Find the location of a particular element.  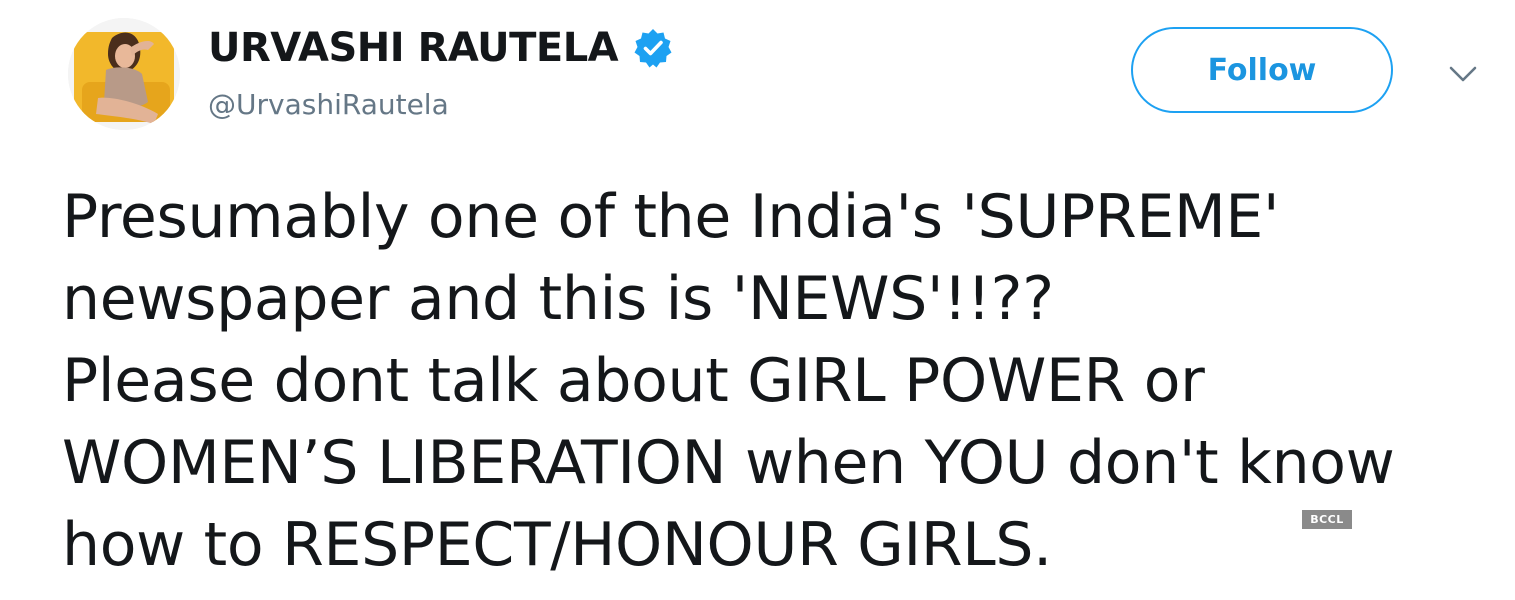

profile-photo-icon is located at coordinates (124, 74).